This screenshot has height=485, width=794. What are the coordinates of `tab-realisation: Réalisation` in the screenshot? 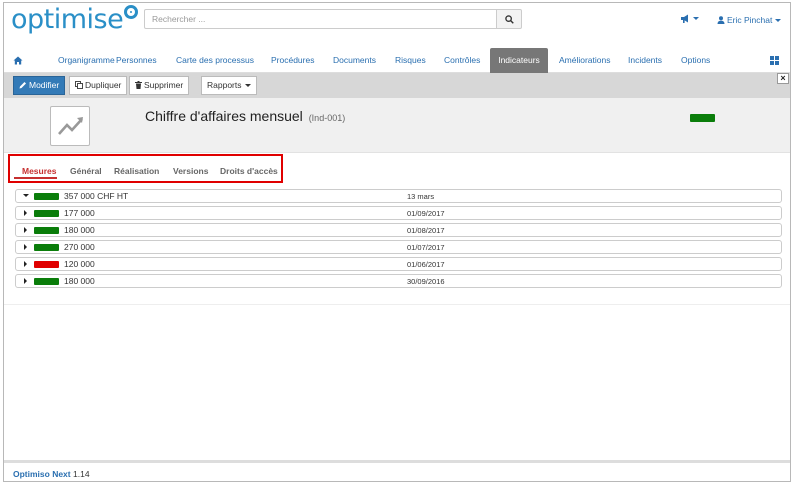 It's located at (136, 171).